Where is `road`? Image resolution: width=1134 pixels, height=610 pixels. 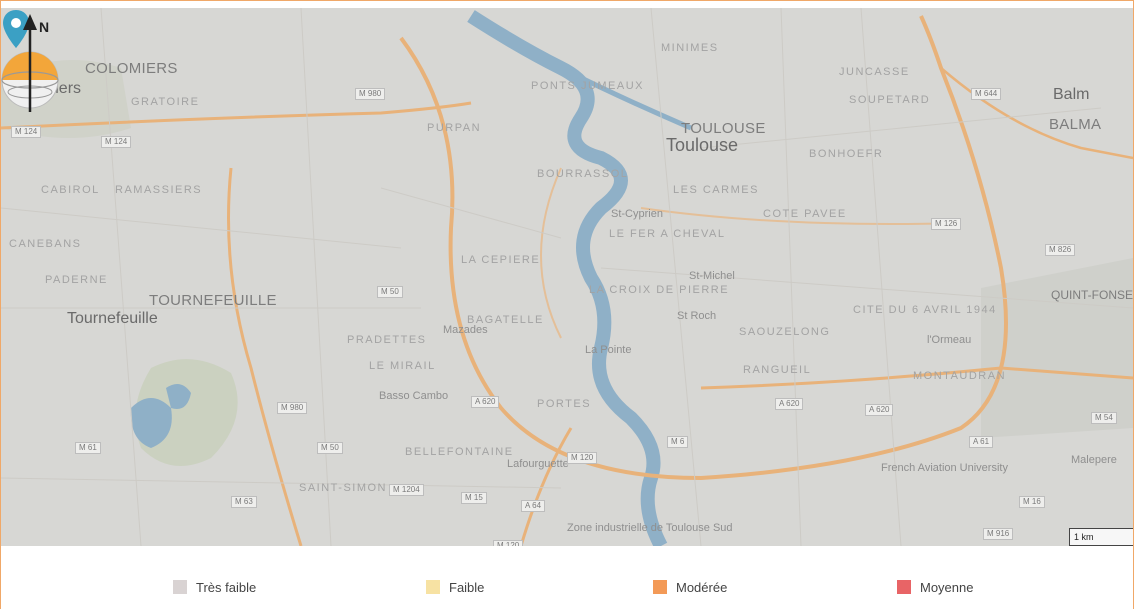
road is located at coordinates (551, 253).